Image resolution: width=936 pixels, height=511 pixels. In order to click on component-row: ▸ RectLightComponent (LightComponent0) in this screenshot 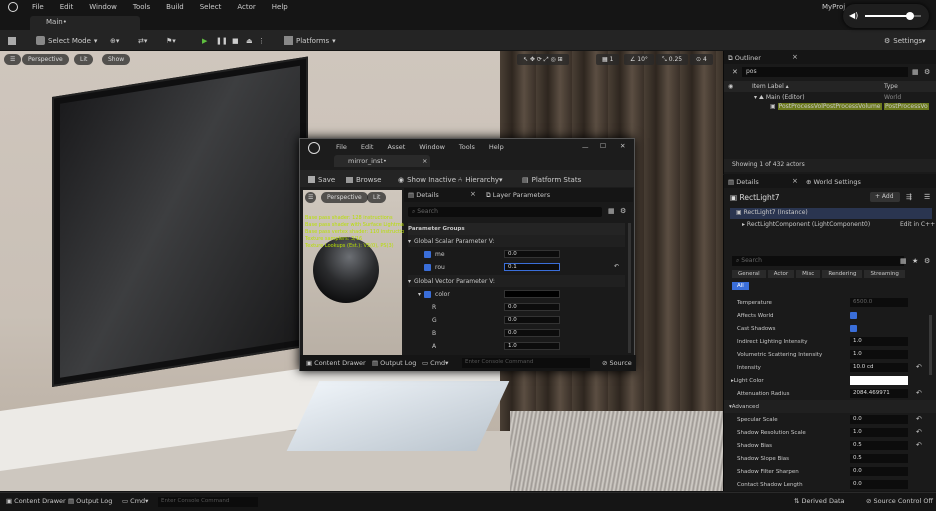, I will do `click(806, 224)`.